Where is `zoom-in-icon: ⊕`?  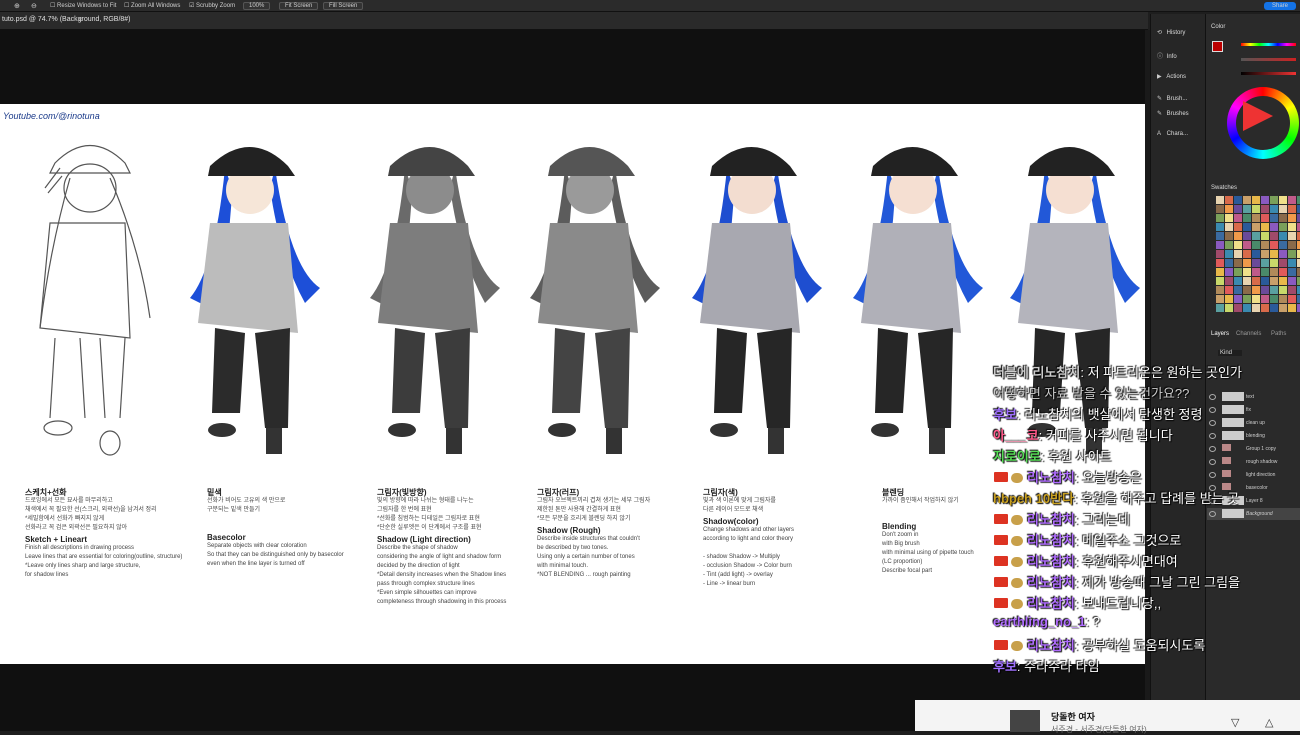
zoom-in-icon: ⊕ is located at coordinates (17, 6).